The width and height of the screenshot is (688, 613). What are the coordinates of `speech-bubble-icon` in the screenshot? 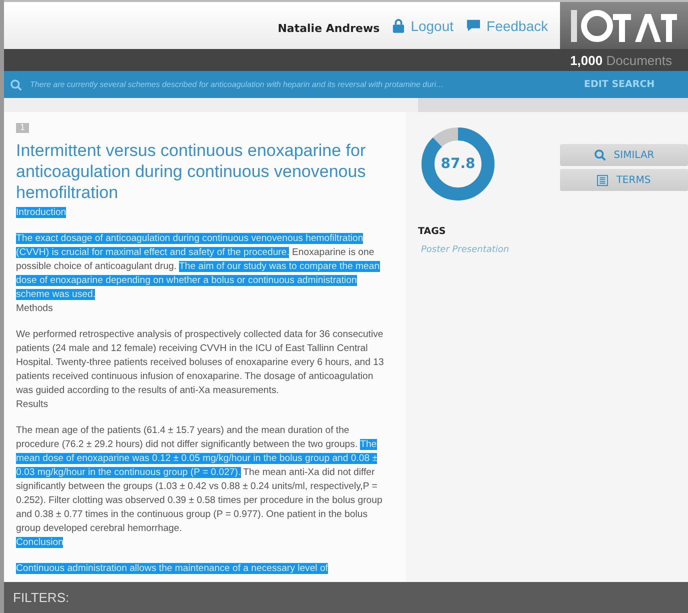 It's located at (473, 25).